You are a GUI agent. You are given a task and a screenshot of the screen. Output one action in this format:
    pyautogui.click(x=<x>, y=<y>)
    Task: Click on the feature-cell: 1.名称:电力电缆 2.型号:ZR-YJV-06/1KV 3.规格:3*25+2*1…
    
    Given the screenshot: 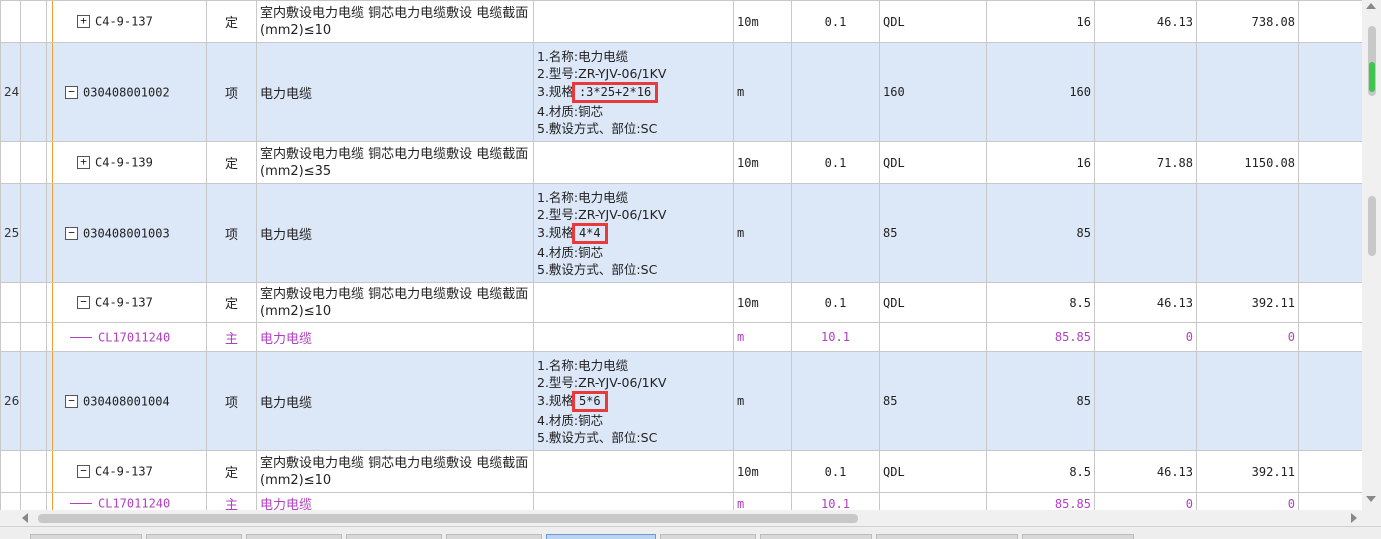 What is the action you would take?
    pyautogui.click(x=633, y=92)
    